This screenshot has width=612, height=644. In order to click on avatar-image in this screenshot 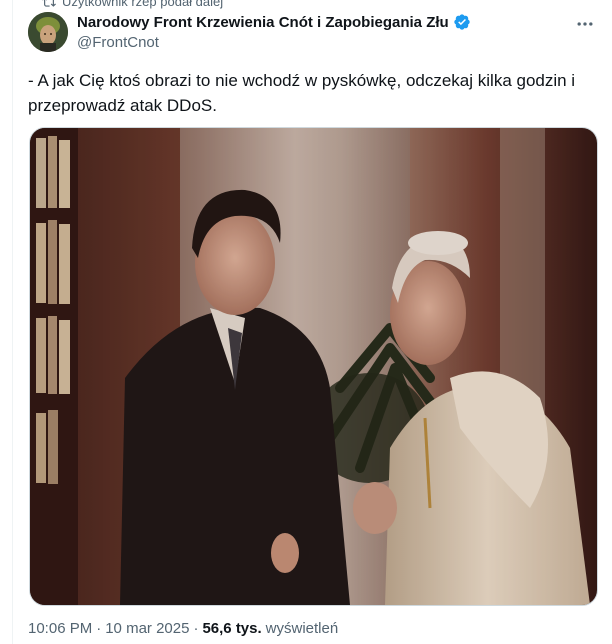, I will do `click(48, 32)`.